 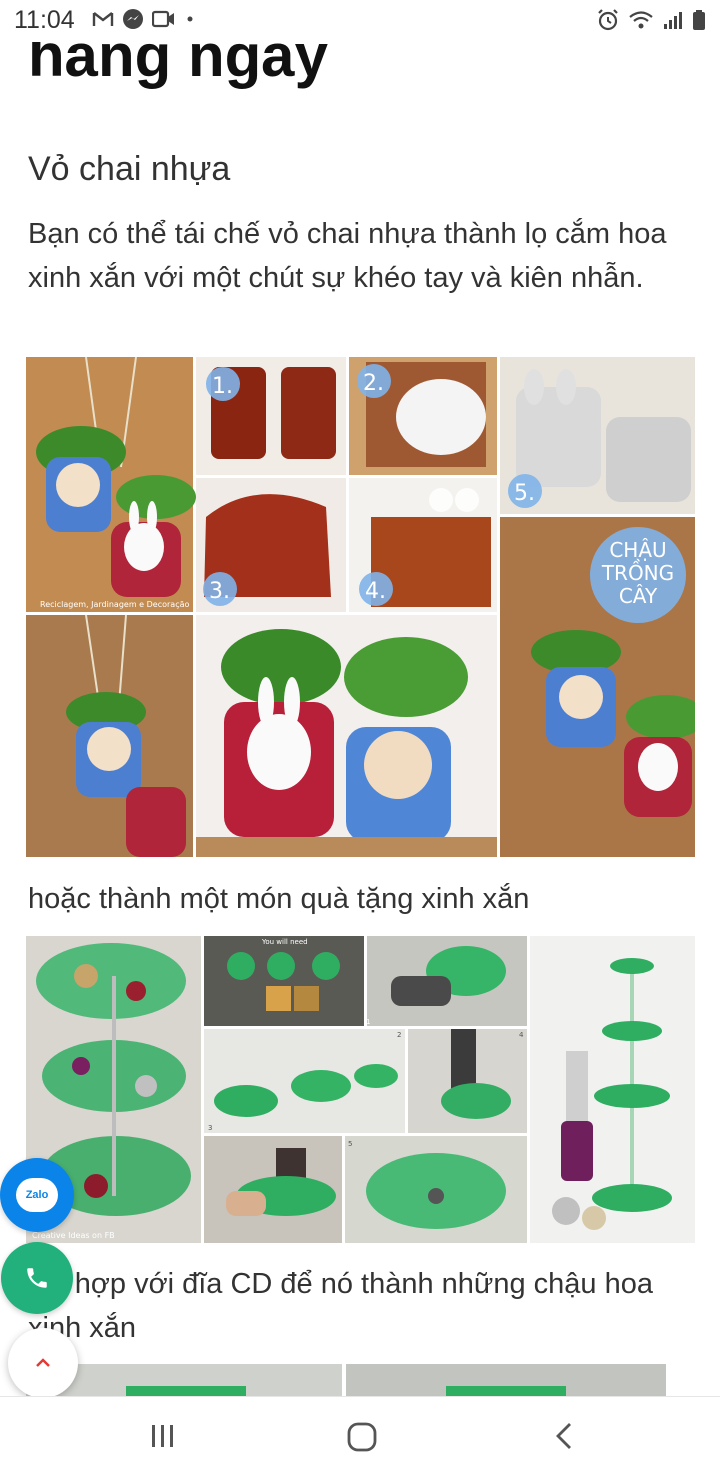 I want to click on back-button, so click(x=565, y=1438).